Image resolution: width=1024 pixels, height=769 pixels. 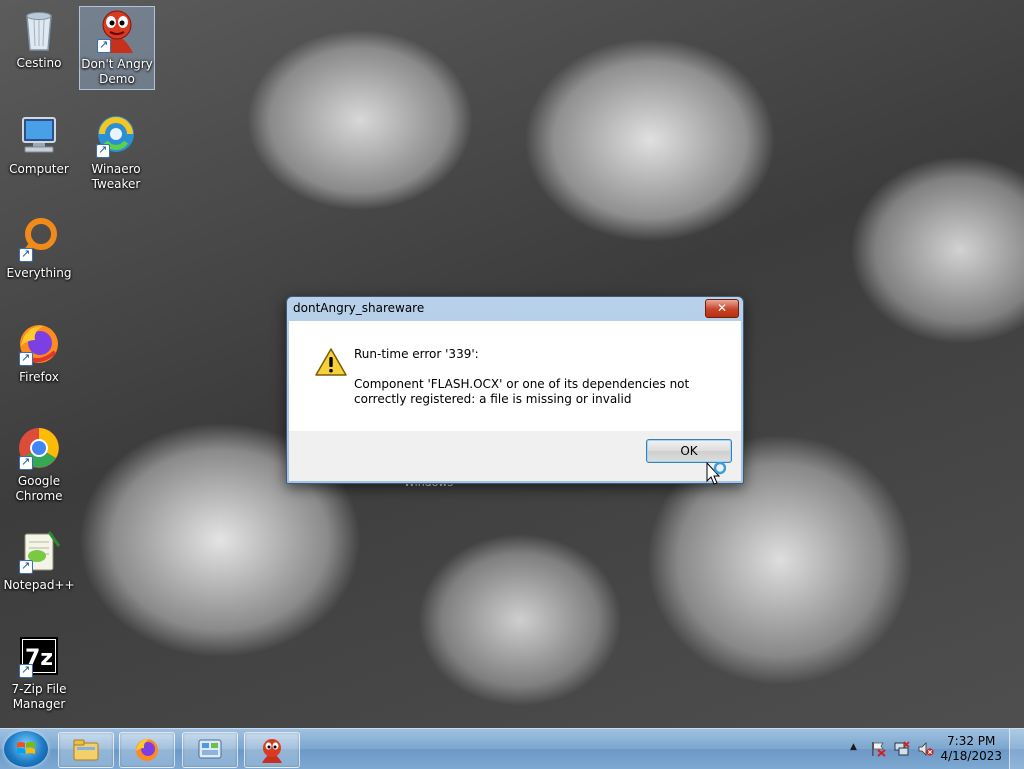 What do you see at coordinates (902, 749) in the screenshot?
I see `network-icon` at bounding box center [902, 749].